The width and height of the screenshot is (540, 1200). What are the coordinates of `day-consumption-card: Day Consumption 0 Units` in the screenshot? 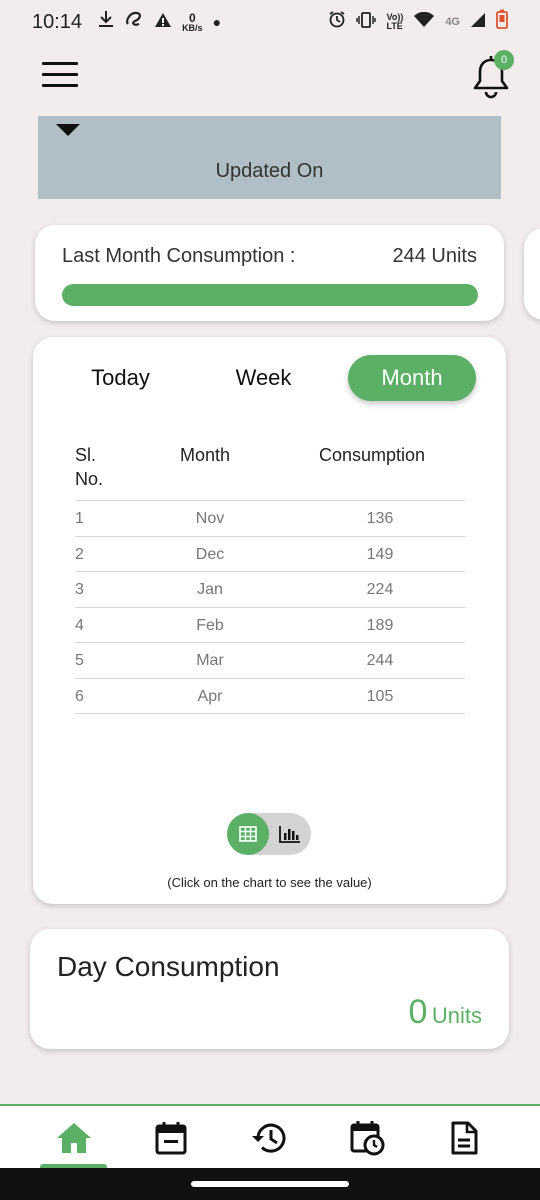 It's located at (269, 989).